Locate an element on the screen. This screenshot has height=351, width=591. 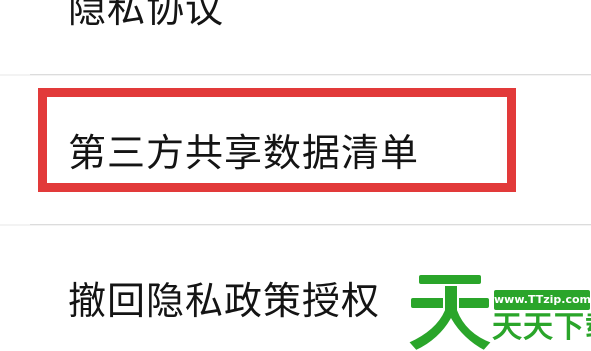
menu-item-label: 撤回隐私政策授权 is located at coordinates (224, 301).